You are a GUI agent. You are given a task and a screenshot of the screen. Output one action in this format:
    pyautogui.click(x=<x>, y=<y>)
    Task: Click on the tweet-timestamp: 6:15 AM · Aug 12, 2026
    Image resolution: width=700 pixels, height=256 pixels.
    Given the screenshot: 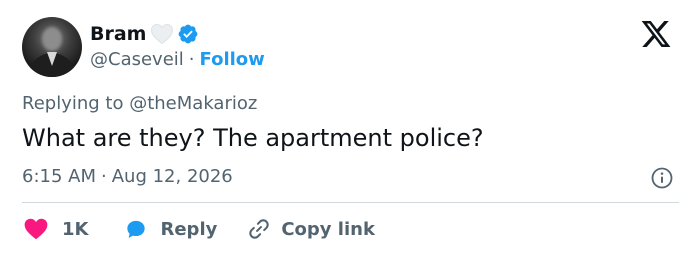 What is the action you would take?
    pyautogui.click(x=127, y=177)
    